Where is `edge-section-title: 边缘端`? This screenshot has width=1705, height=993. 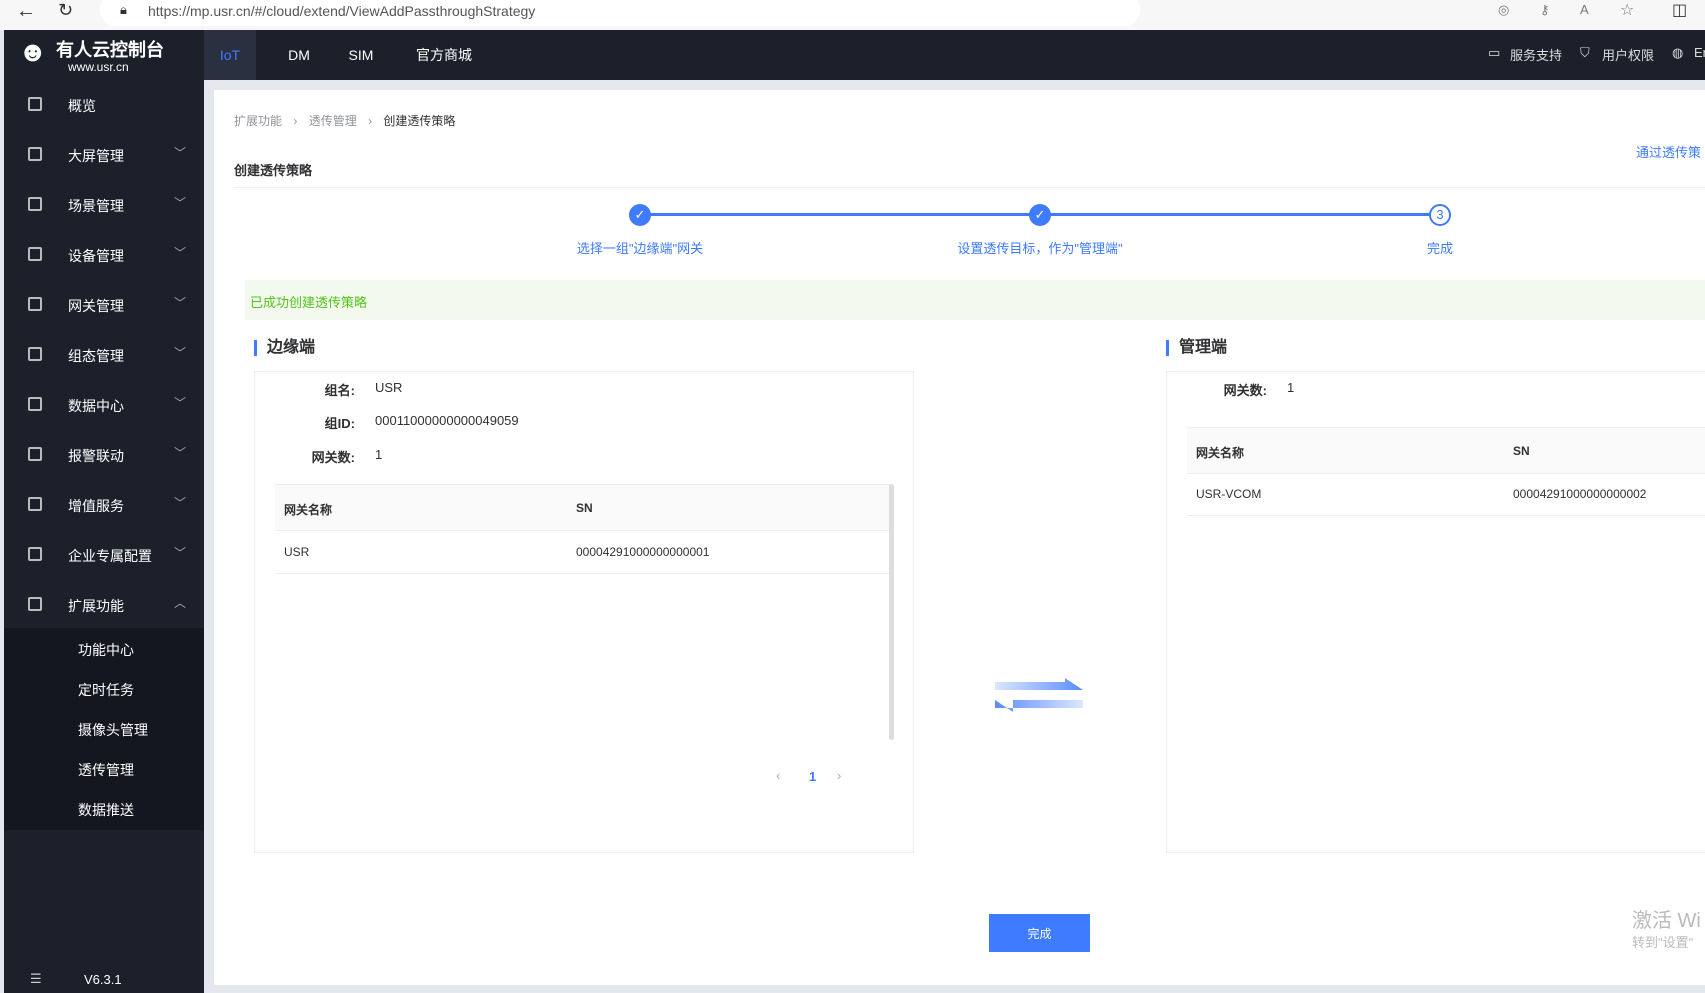
edge-section-title: 边缘端 is located at coordinates (284, 348).